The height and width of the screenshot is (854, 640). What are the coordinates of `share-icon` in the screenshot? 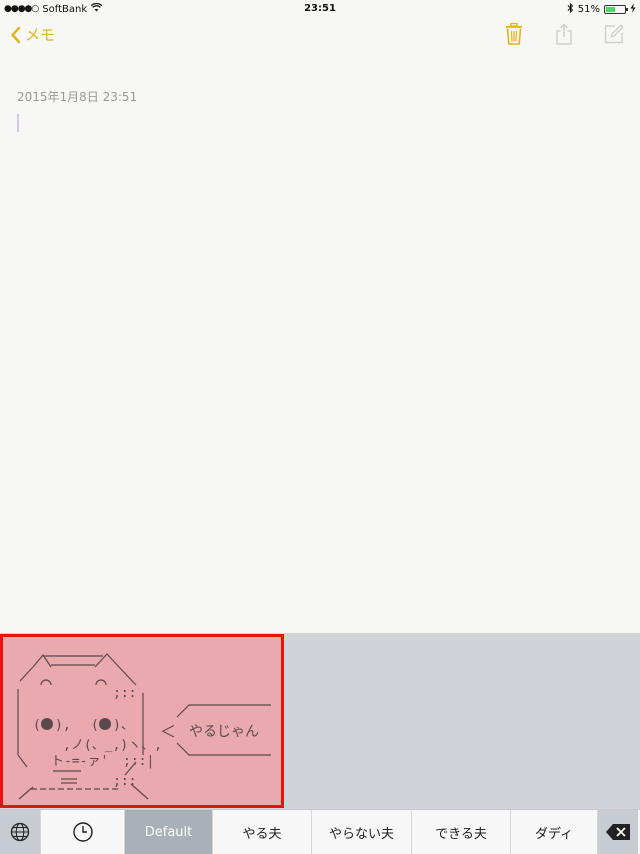 It's located at (564, 34).